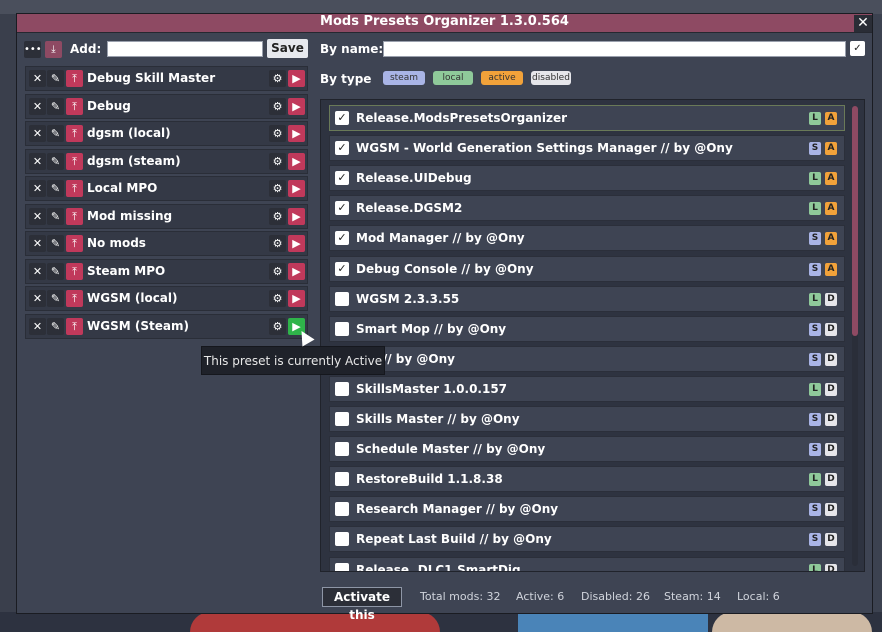 The height and width of the screenshot is (632, 882). Describe the element at coordinates (587, 479) in the screenshot. I see `mod-row: RestoreBuild 1.1.8.38 L D` at that location.